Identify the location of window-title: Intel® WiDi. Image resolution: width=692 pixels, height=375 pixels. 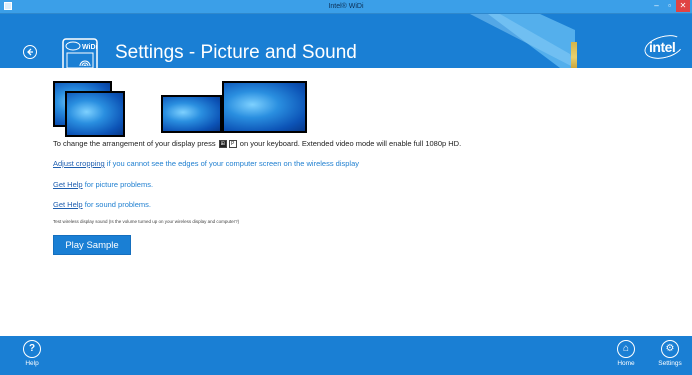
(346, 6).